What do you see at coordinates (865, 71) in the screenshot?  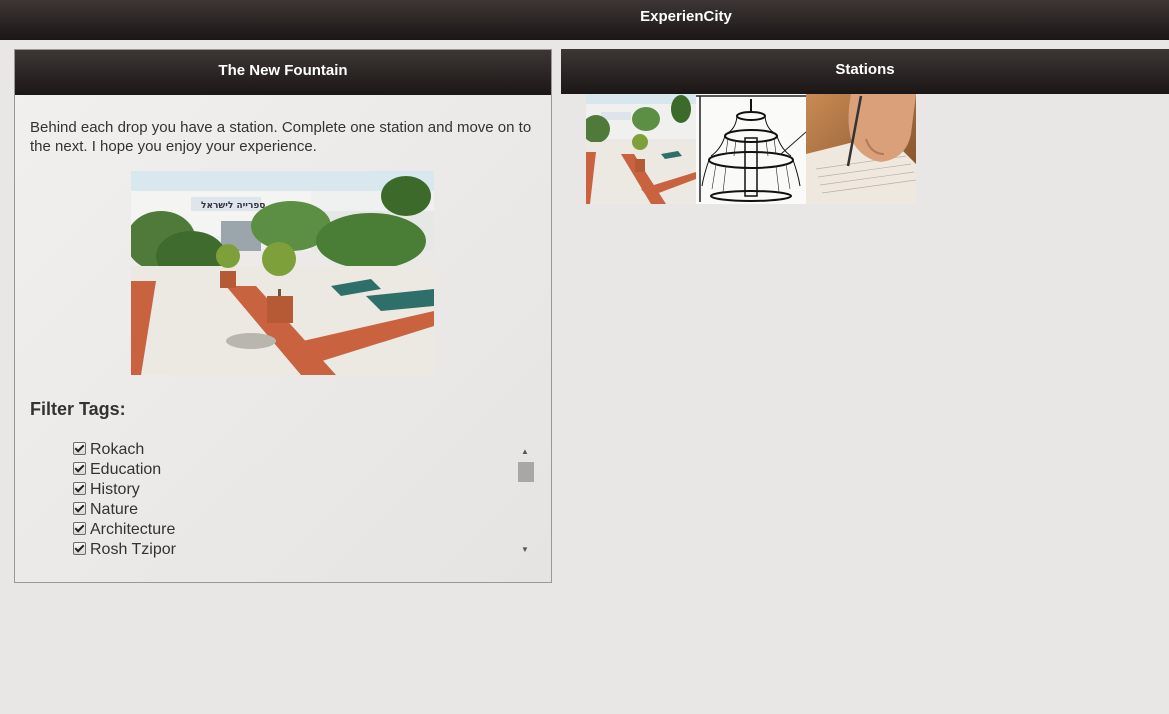 I see `stations-title: Stations` at bounding box center [865, 71].